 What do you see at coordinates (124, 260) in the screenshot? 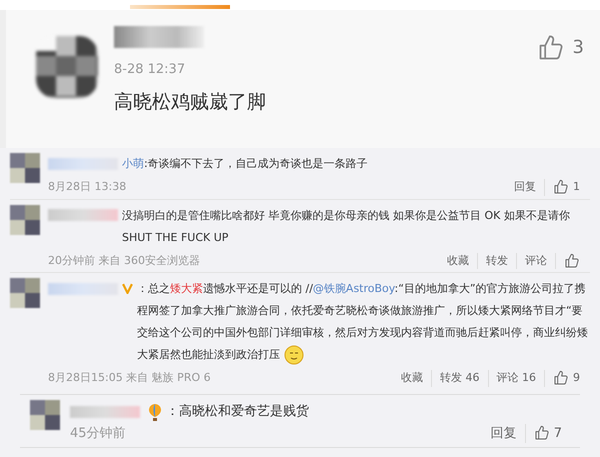
I see `comment-meta: 20分钟前 来自 360安全浏览器` at bounding box center [124, 260].